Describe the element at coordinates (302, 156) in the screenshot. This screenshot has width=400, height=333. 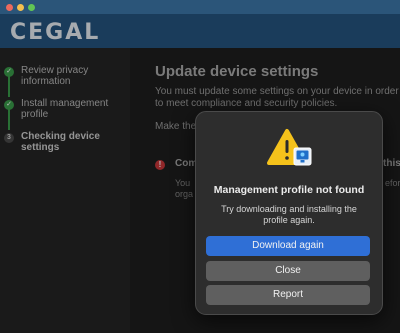
I see `company-portal-badge` at that location.